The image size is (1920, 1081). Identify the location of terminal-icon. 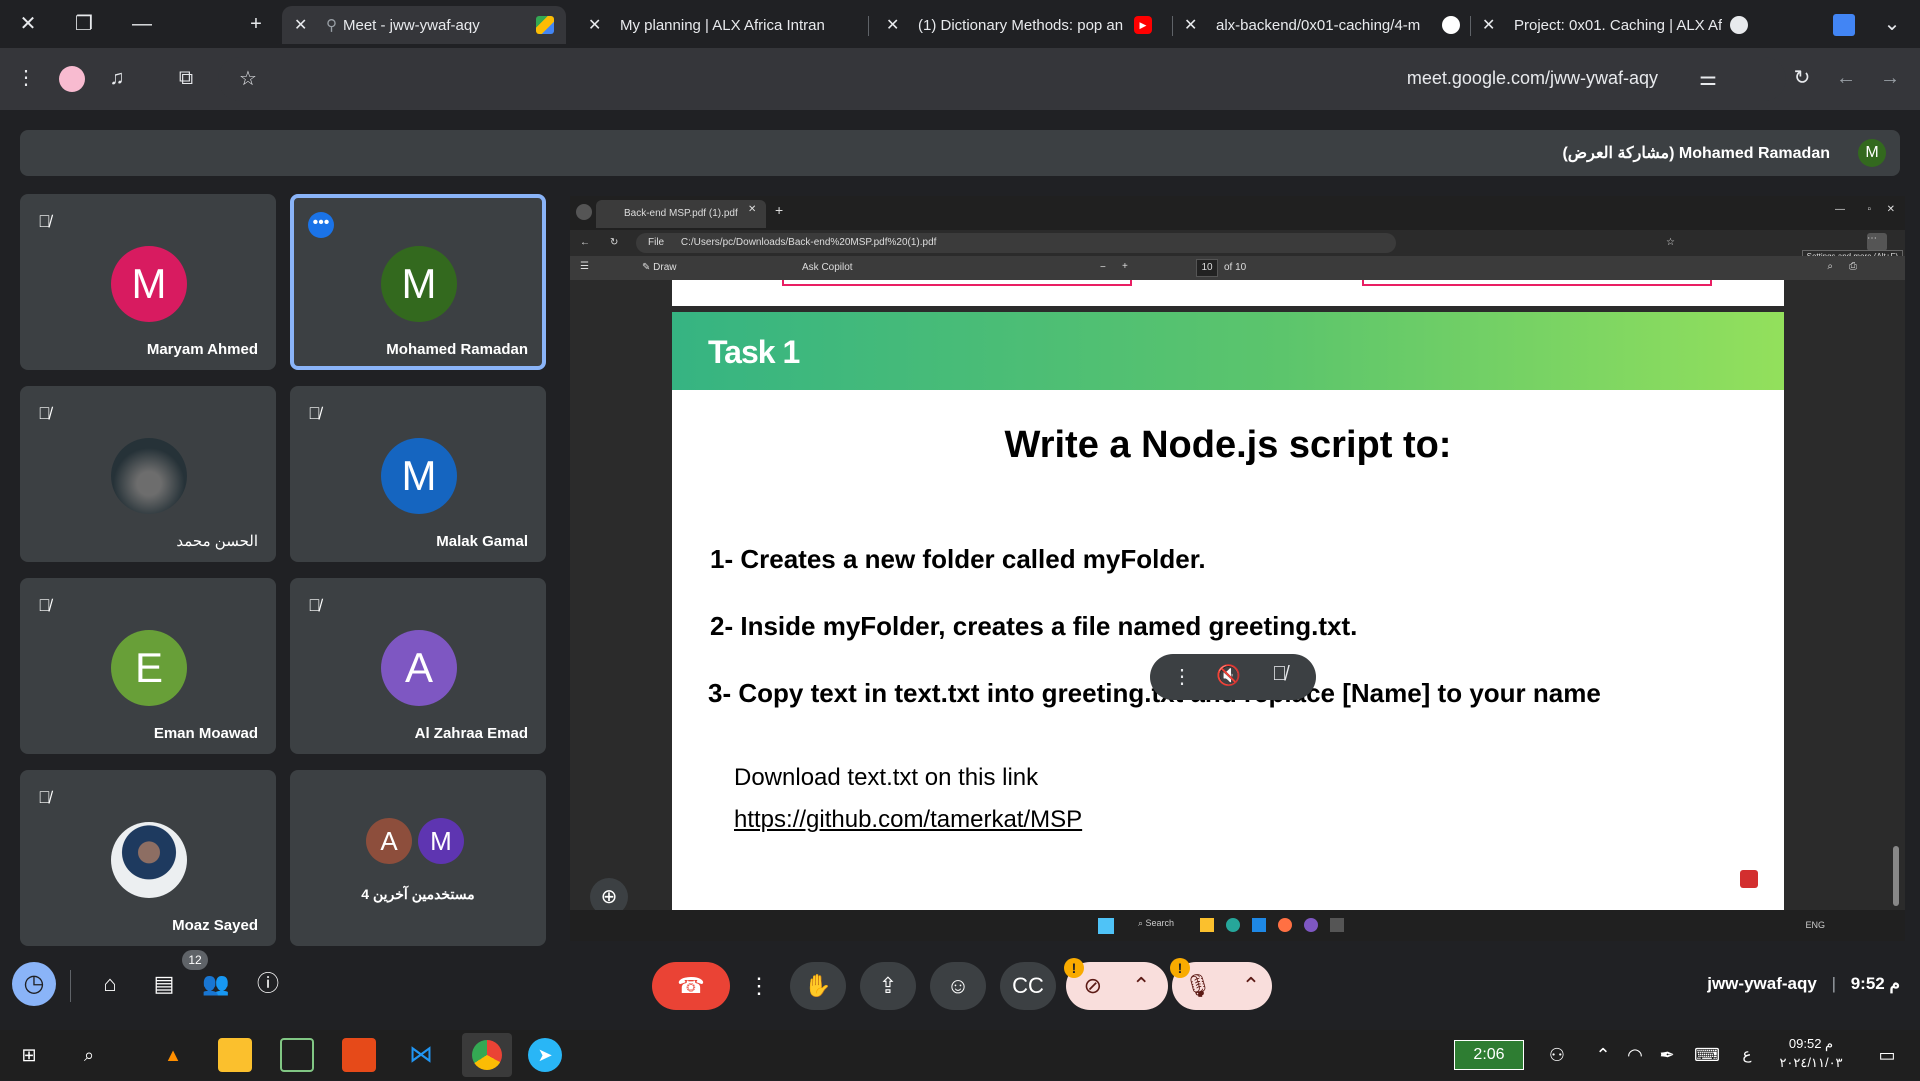
(1337, 925).